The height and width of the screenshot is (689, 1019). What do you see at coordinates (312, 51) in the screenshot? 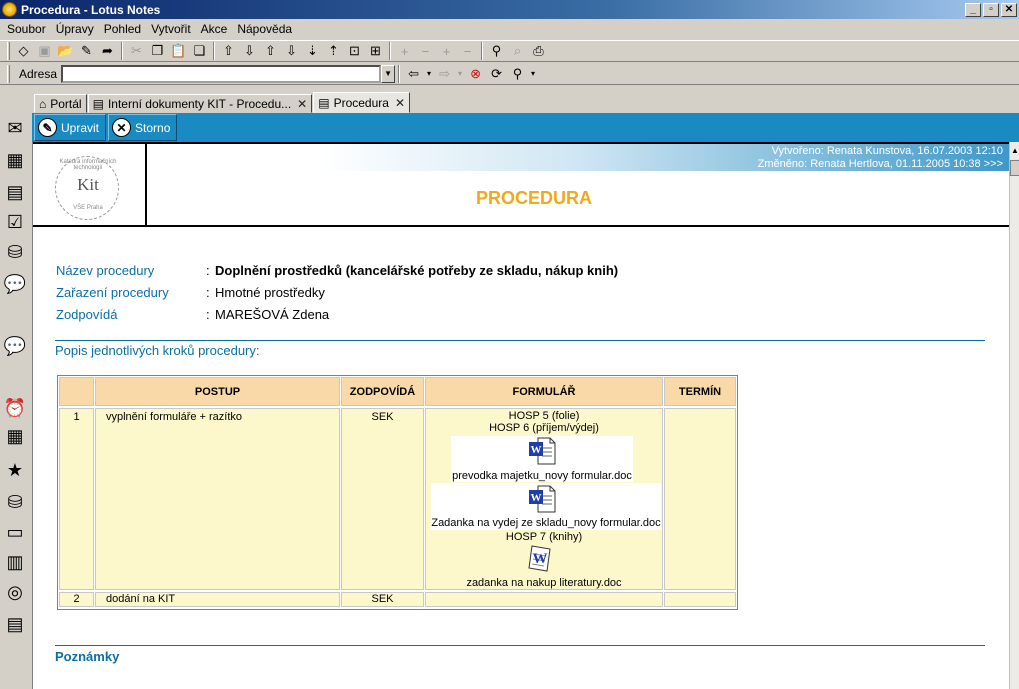
I see `next-unread-icon: ⇣` at bounding box center [312, 51].